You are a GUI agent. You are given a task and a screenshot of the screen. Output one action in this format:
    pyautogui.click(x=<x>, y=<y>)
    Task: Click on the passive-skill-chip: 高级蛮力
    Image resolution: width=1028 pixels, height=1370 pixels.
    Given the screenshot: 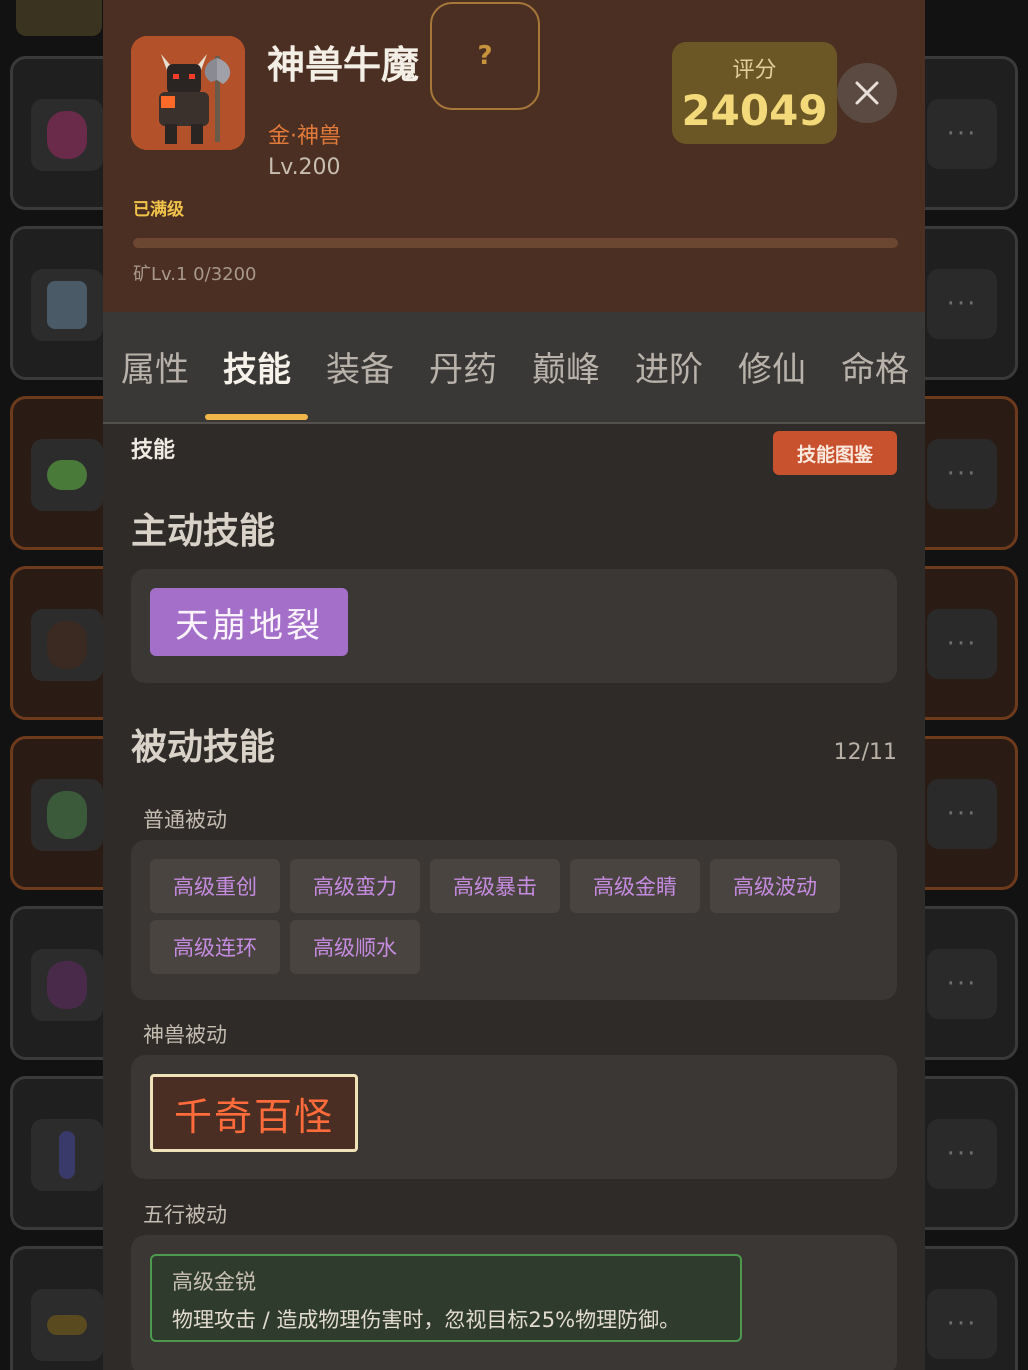 What is the action you would take?
    pyautogui.click(x=355, y=886)
    